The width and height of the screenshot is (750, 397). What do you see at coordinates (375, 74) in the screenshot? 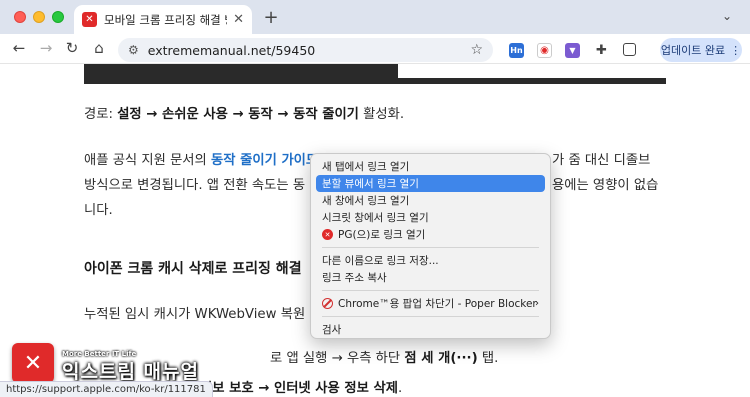
I see `article-screenshot-image` at bounding box center [375, 74].